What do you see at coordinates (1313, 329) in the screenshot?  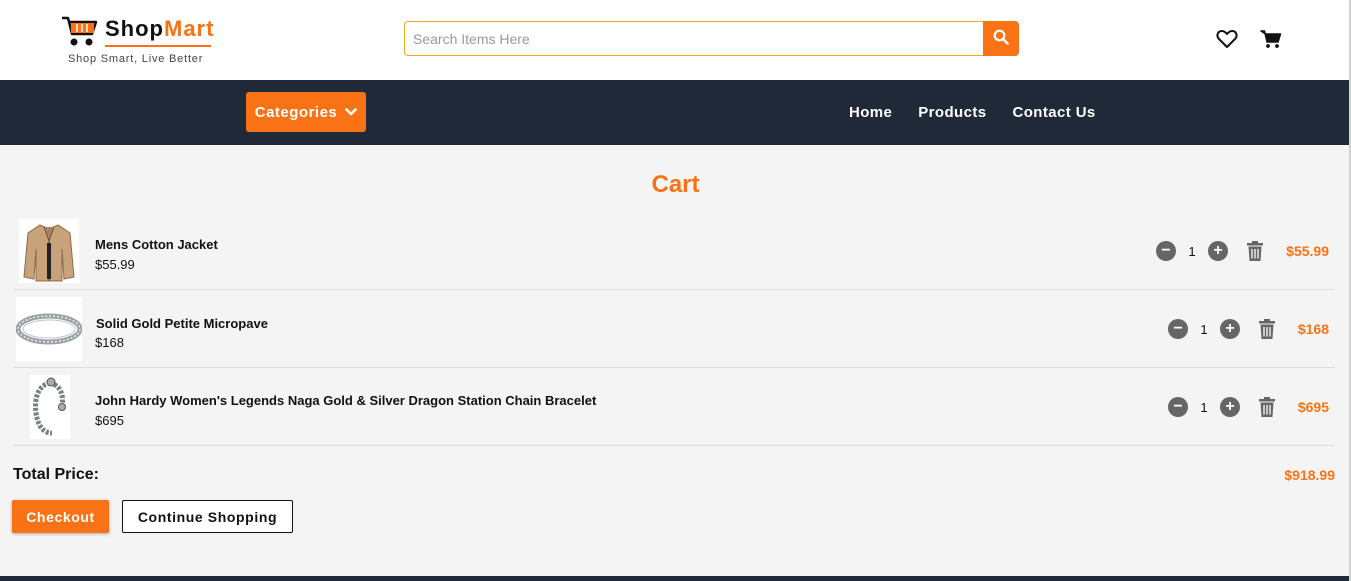 I see `item-line-total: $168` at bounding box center [1313, 329].